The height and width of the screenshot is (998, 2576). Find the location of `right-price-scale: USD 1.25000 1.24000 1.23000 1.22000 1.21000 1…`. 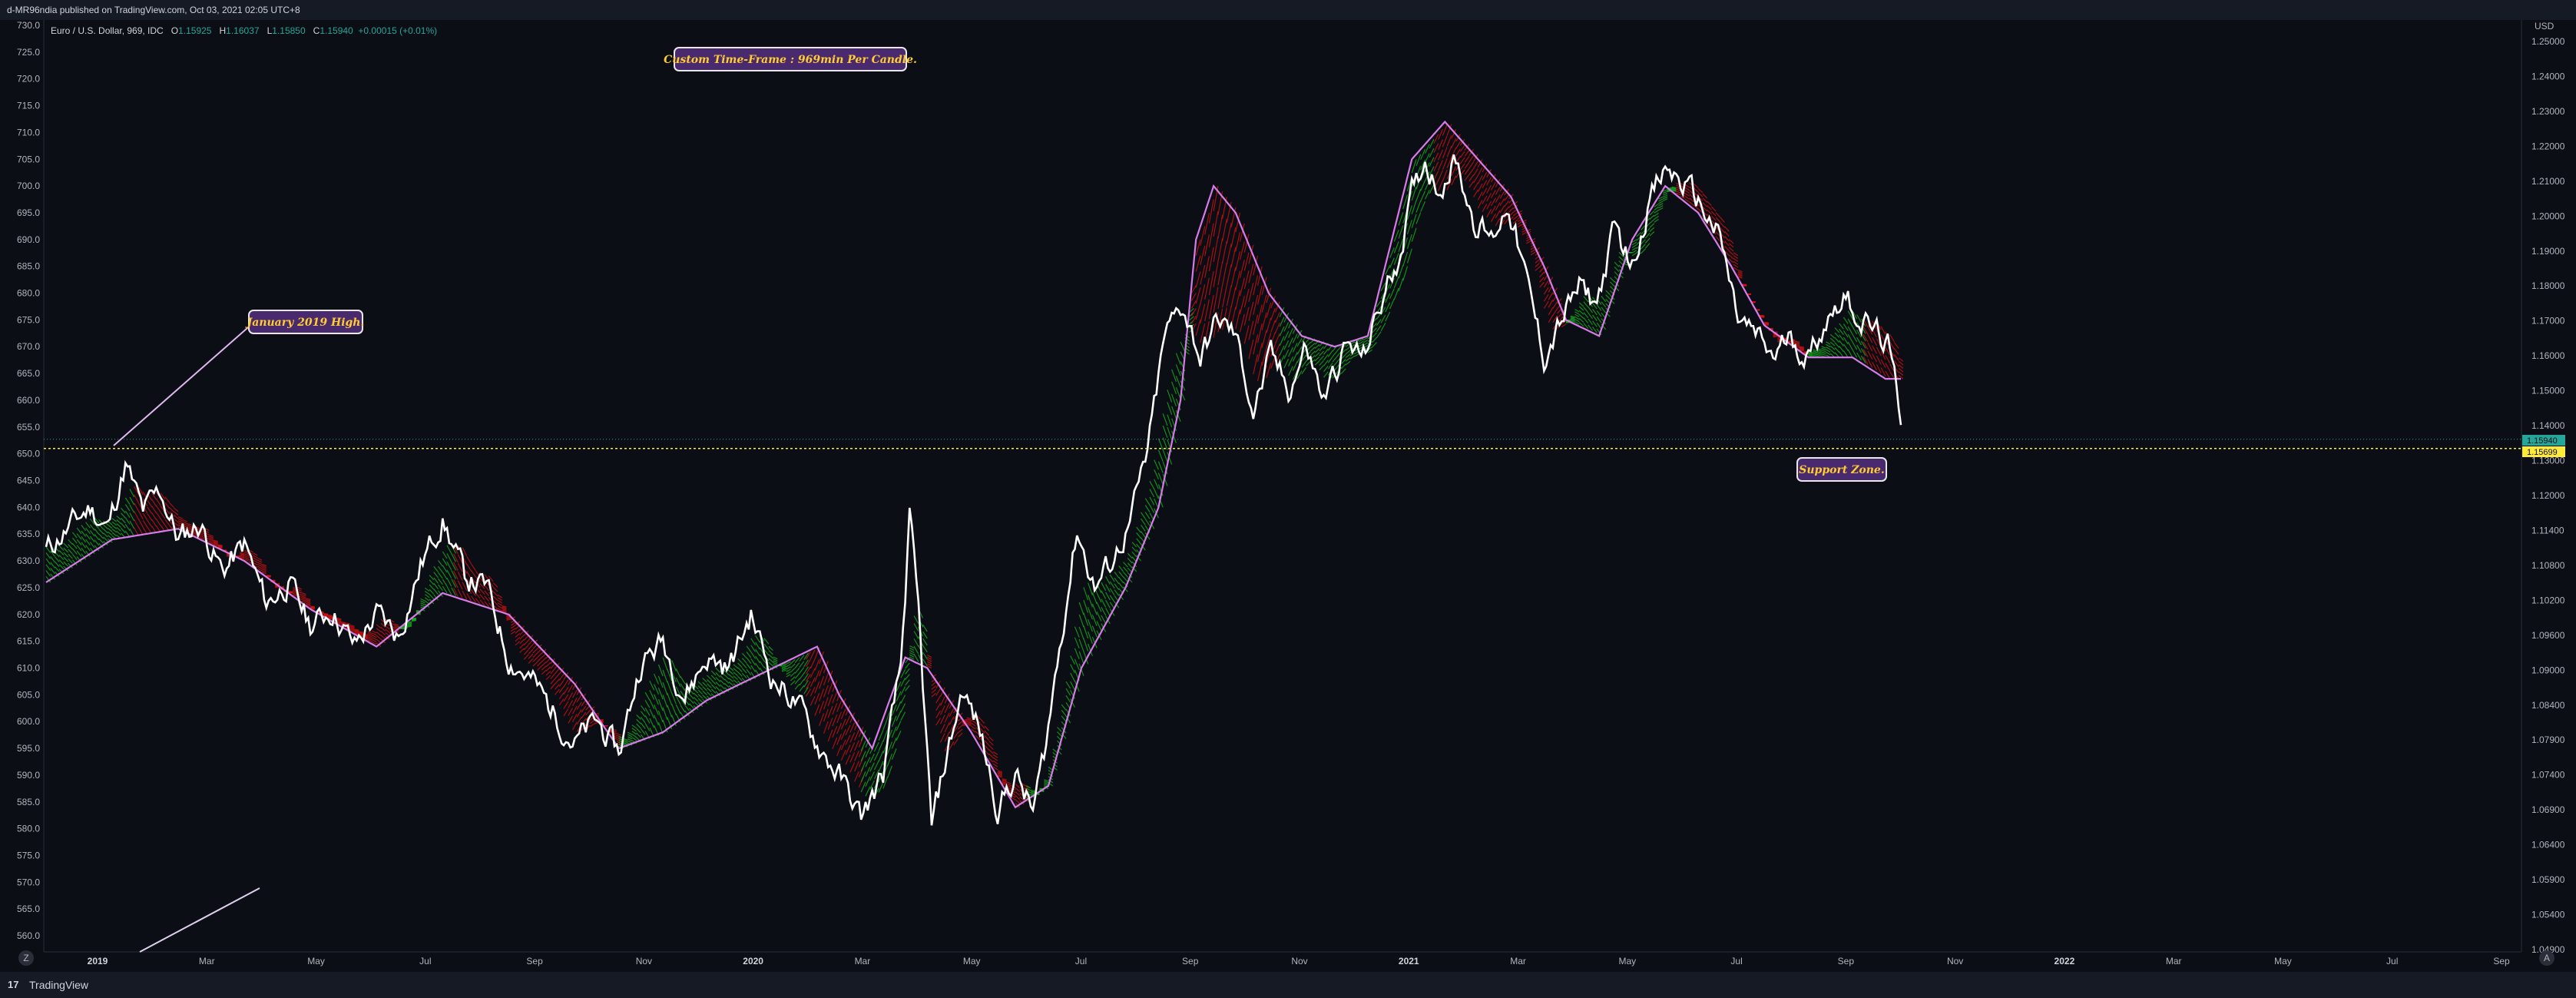

right-price-scale: USD 1.25000 1.24000 1.23000 1.22000 1.21000 1… is located at coordinates (2548, 488).